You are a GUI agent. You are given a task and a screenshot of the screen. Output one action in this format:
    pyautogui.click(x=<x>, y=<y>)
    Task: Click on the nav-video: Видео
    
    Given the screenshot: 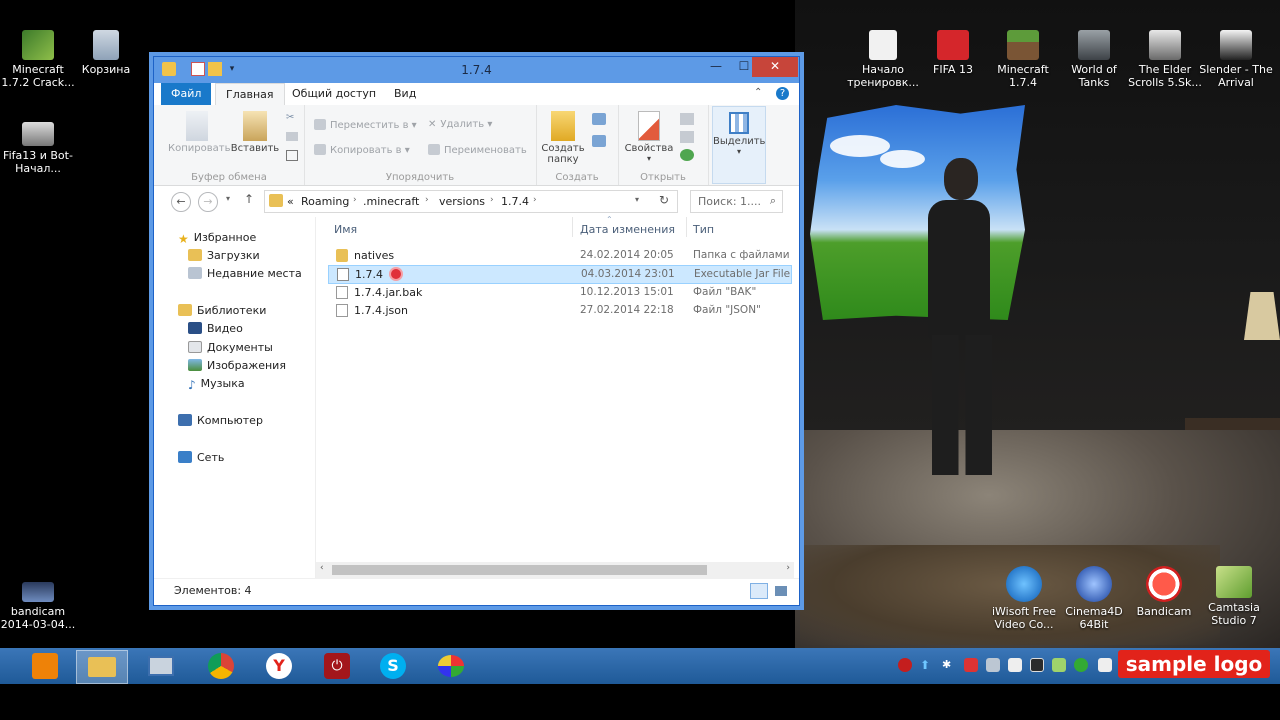 What is the action you would take?
    pyautogui.click(x=215, y=328)
    